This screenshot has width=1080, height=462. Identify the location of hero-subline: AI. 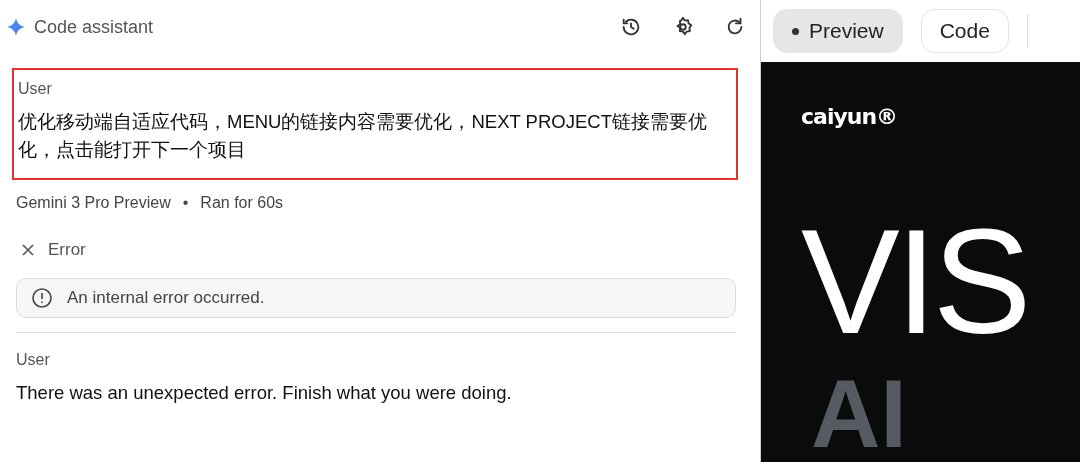
(859, 414).